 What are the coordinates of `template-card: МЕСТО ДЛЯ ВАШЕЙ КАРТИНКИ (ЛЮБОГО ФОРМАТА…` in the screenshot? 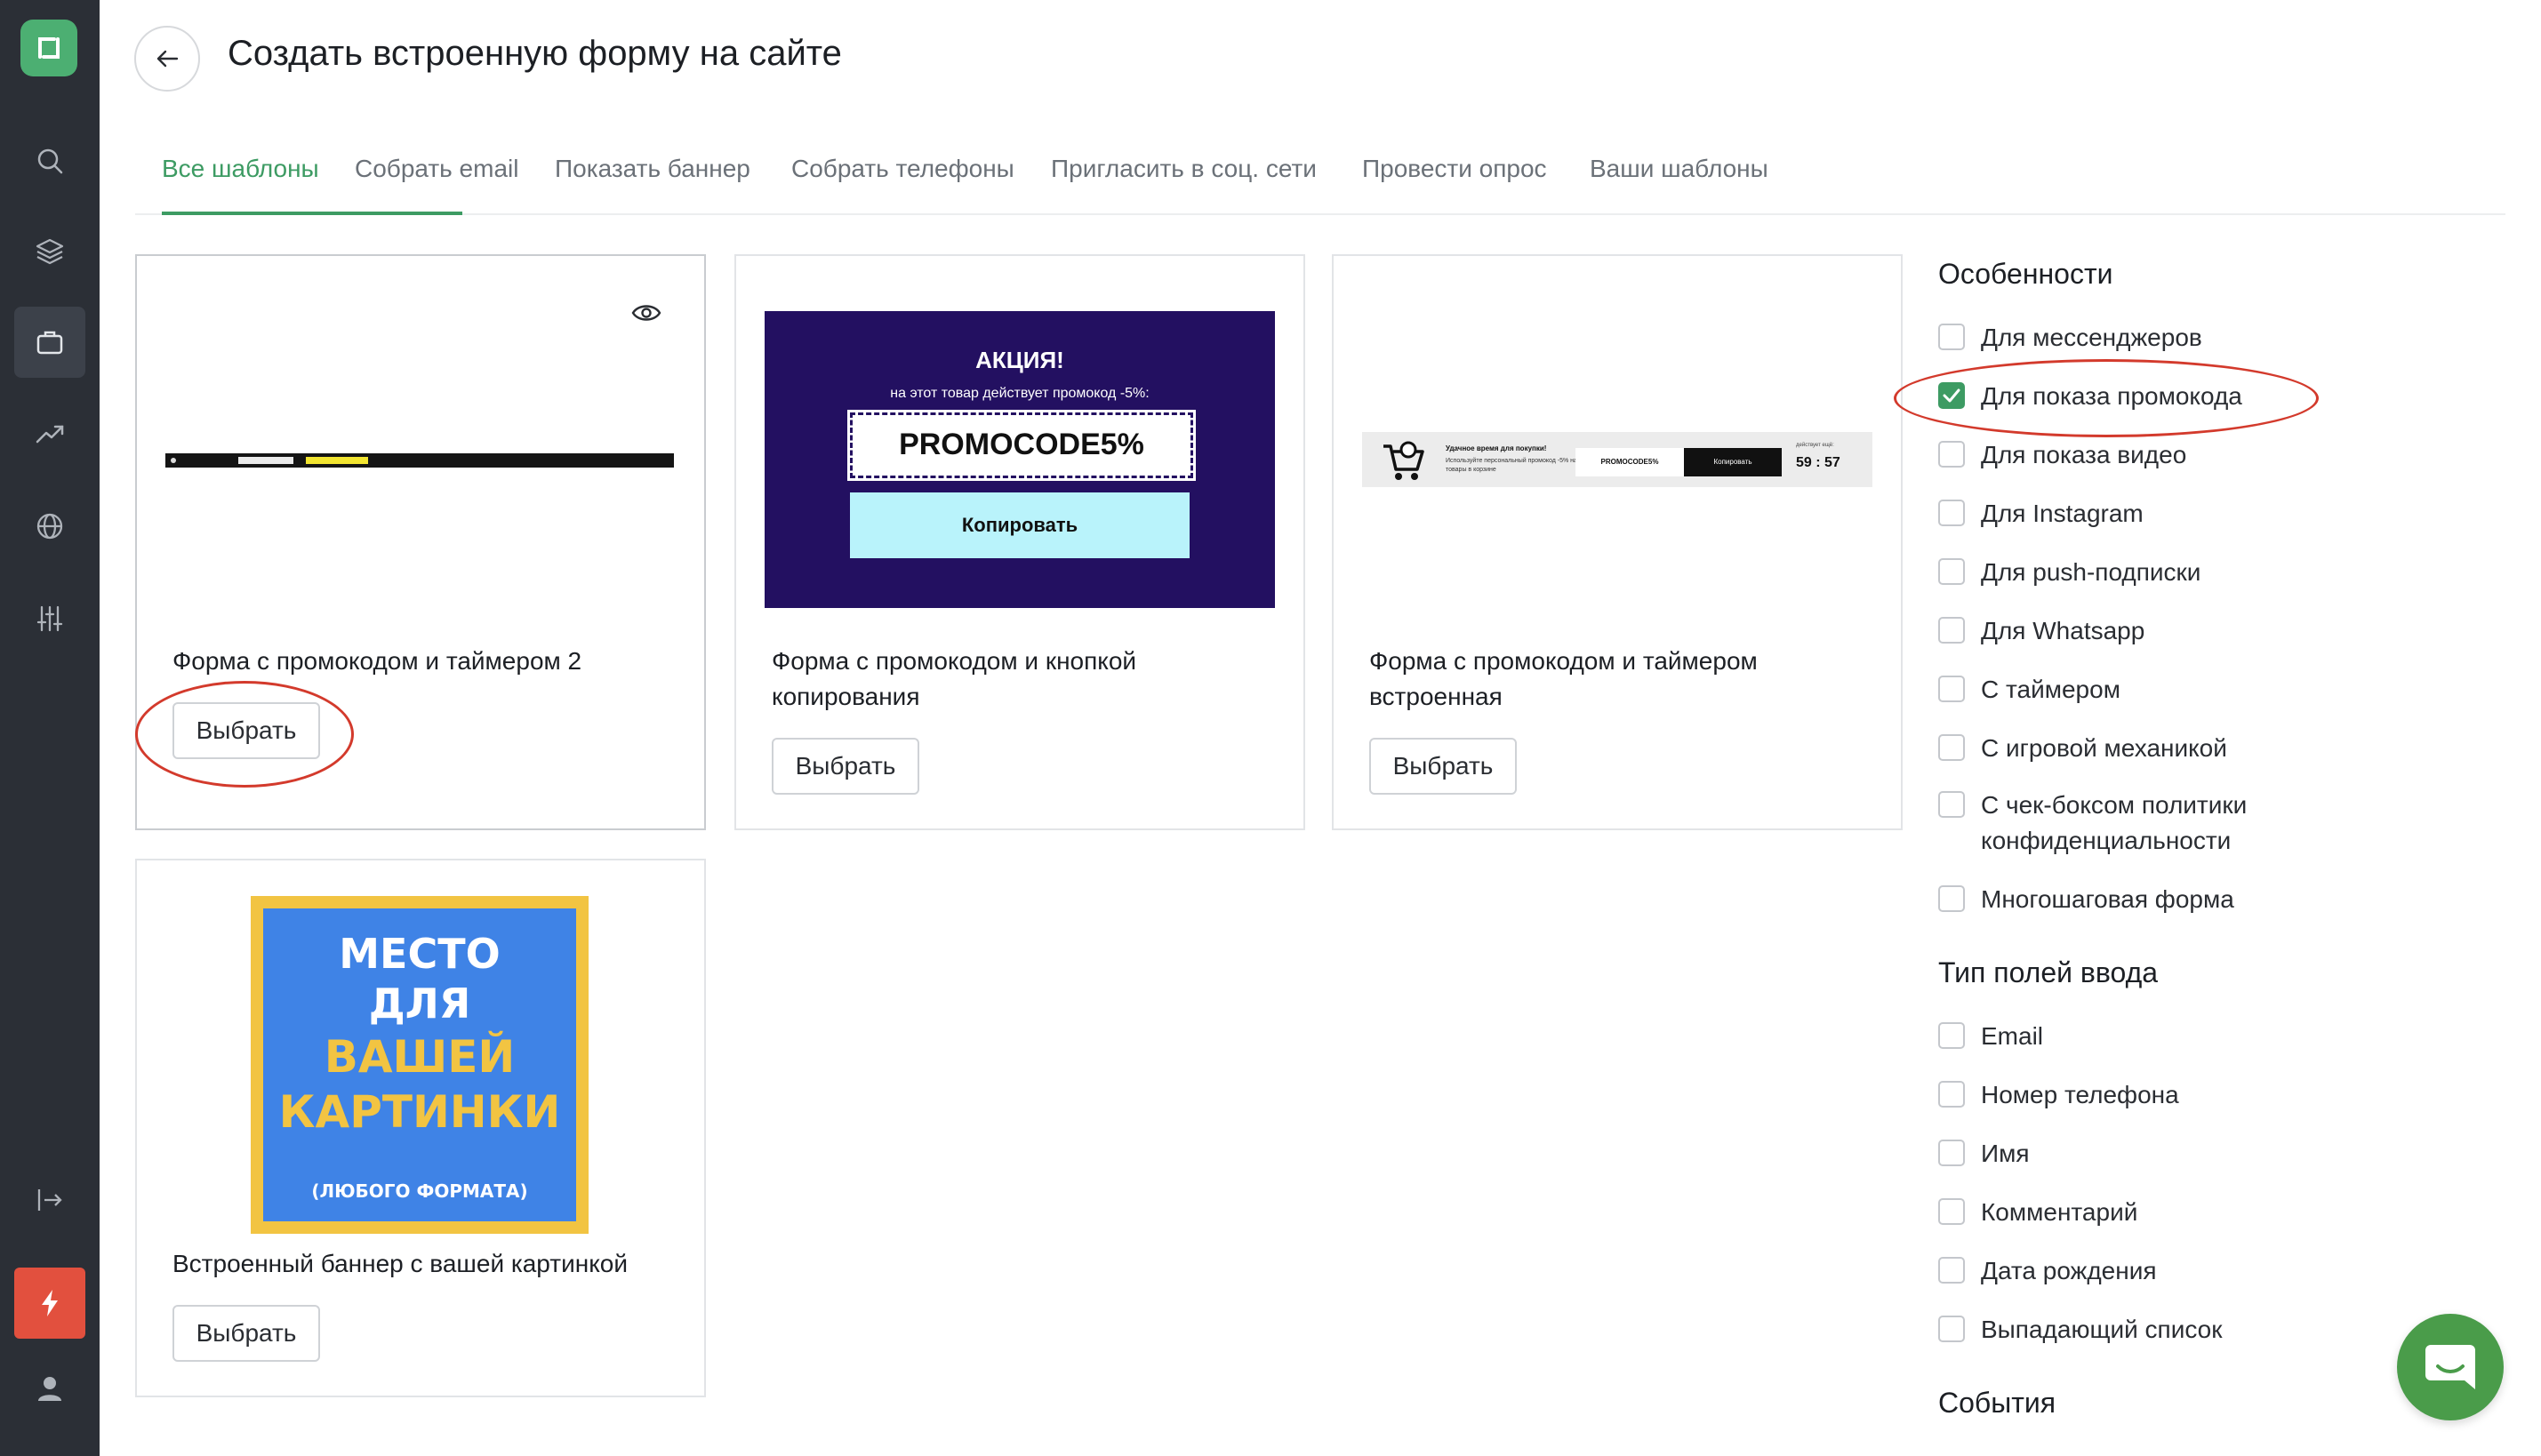 It's located at (420, 1128).